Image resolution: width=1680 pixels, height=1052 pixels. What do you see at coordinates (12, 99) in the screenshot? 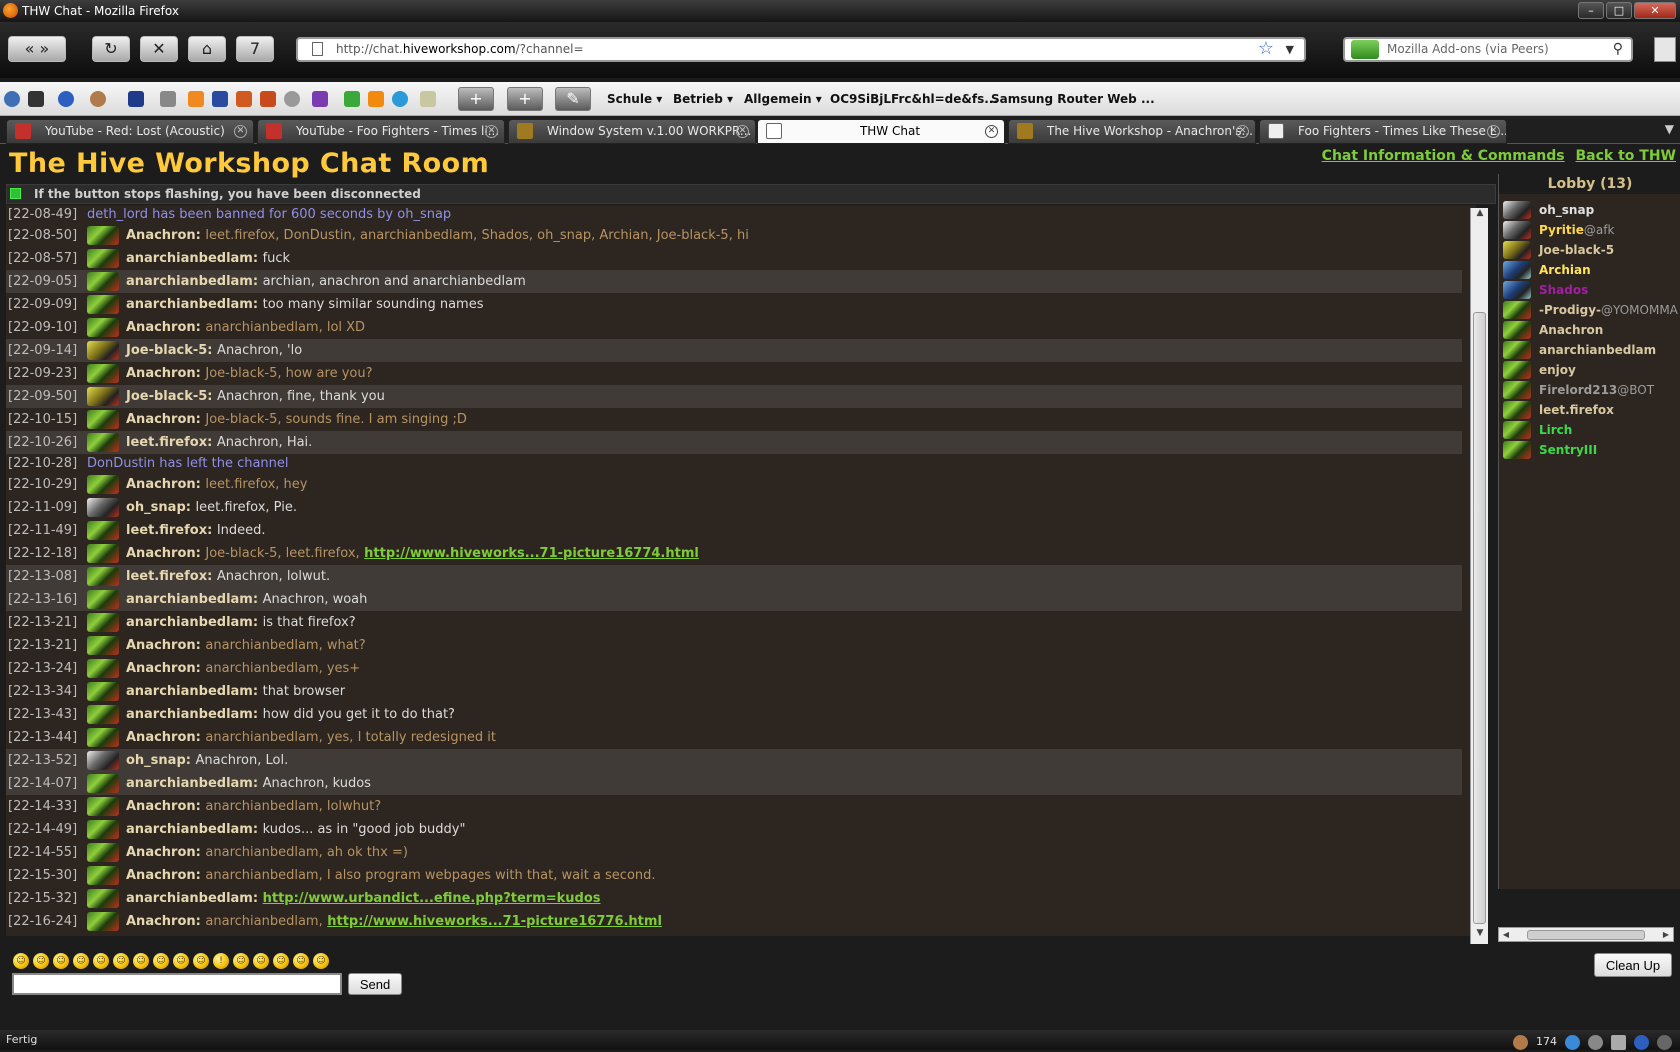
I see `sync-icon` at bounding box center [12, 99].